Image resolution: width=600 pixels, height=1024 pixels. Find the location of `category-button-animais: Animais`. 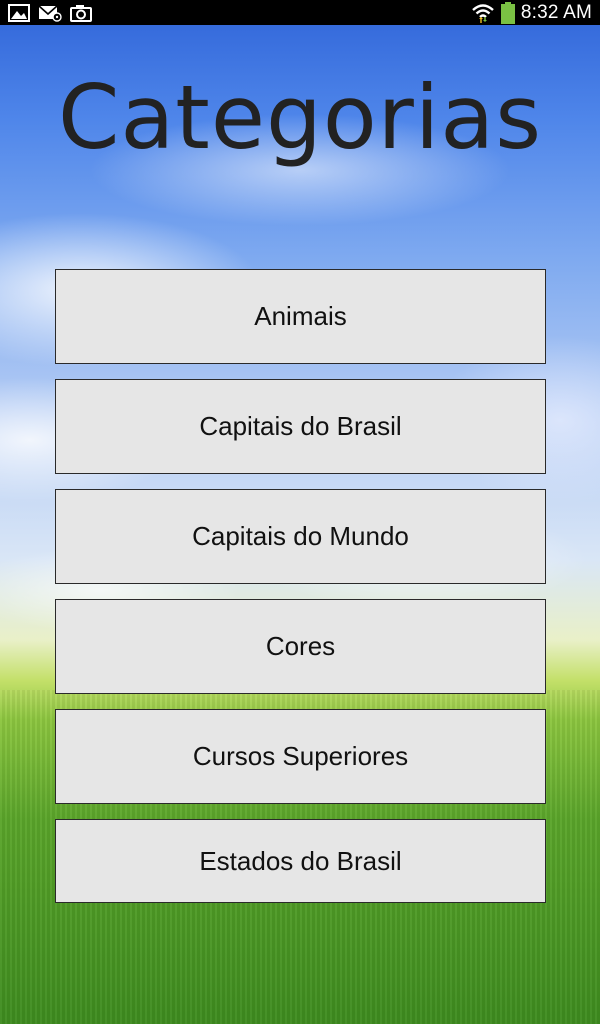

category-button-animais: Animais is located at coordinates (300, 316).